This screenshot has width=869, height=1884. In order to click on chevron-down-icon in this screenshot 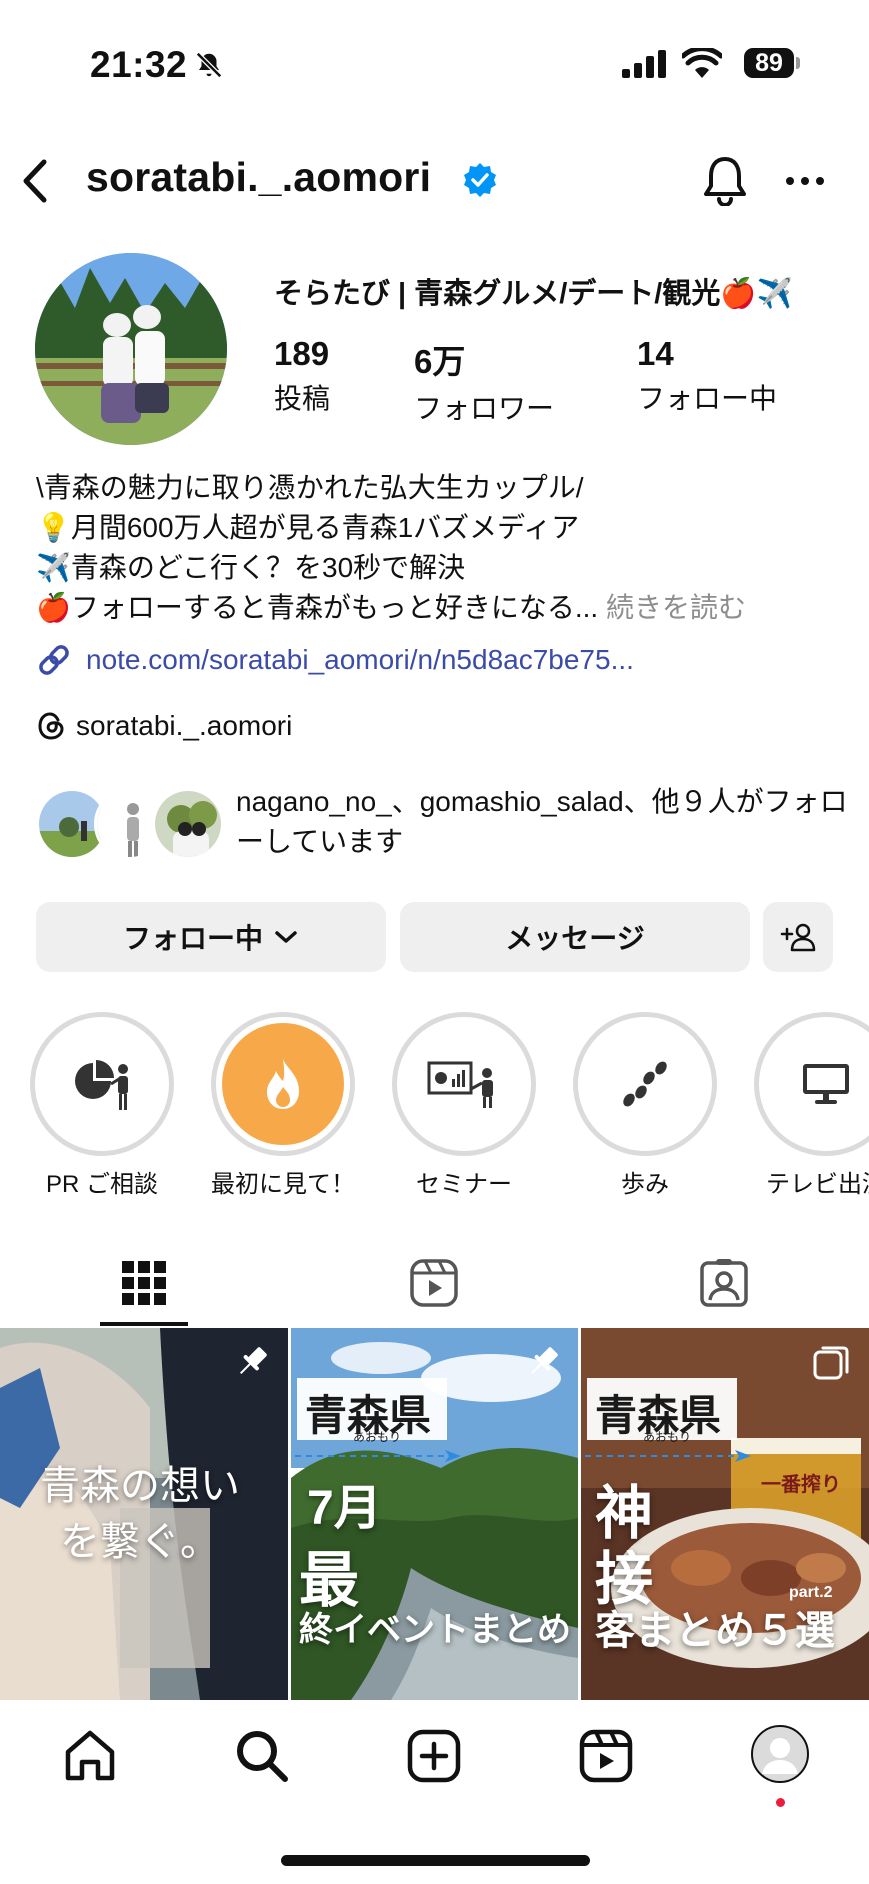, I will do `click(286, 937)`.